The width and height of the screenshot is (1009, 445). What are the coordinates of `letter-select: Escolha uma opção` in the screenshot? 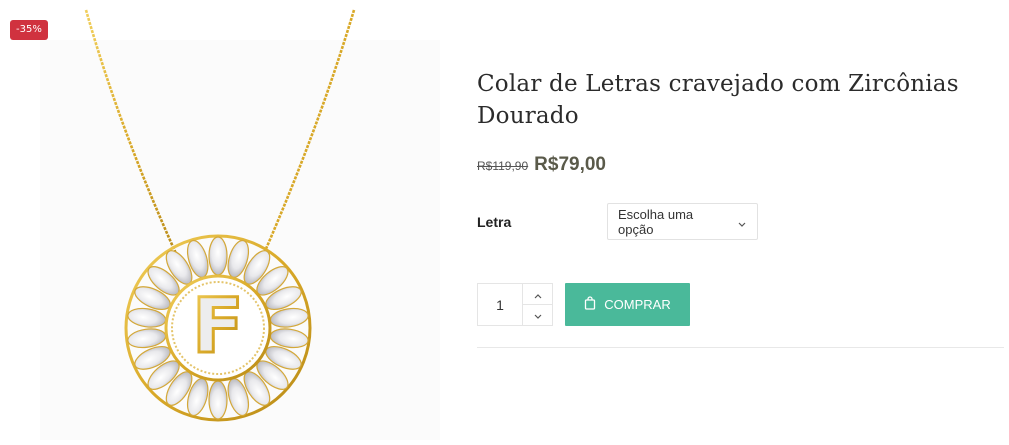 It's located at (682, 221).